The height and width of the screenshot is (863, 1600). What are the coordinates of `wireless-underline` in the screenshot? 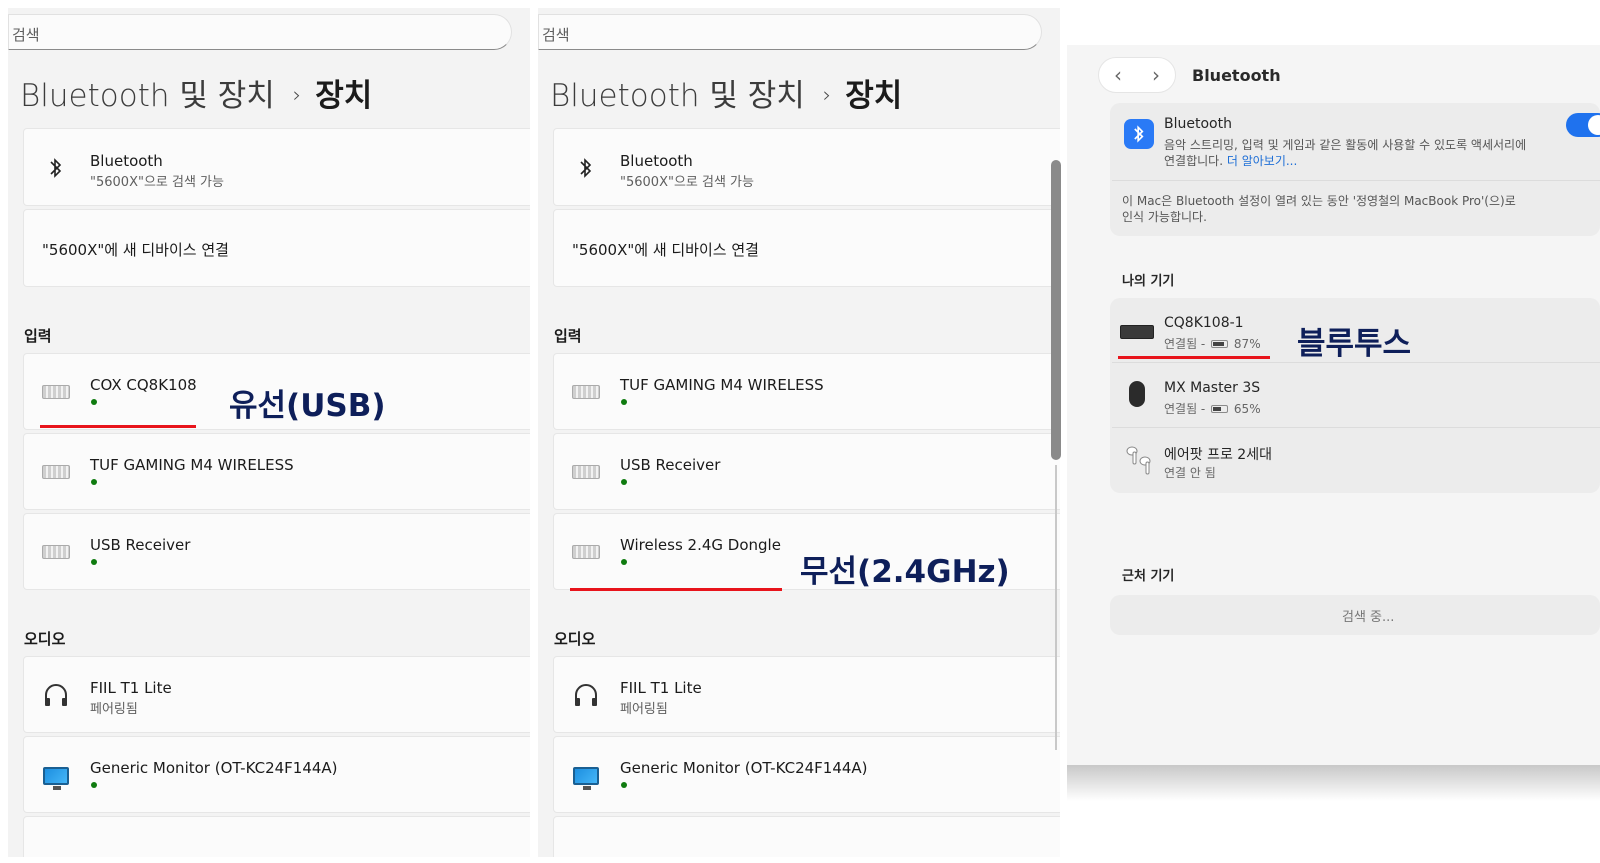 It's located at (676, 589).